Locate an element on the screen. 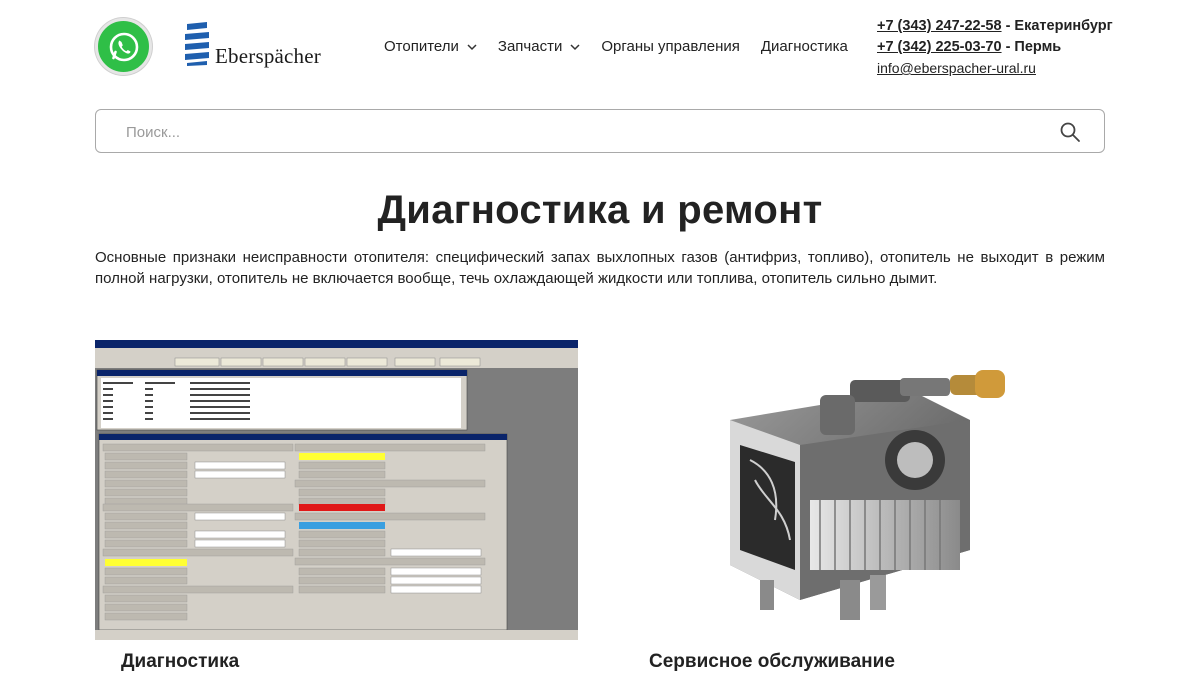 This screenshot has width=1200, height=675. search-icon is located at coordinates (1070, 132).